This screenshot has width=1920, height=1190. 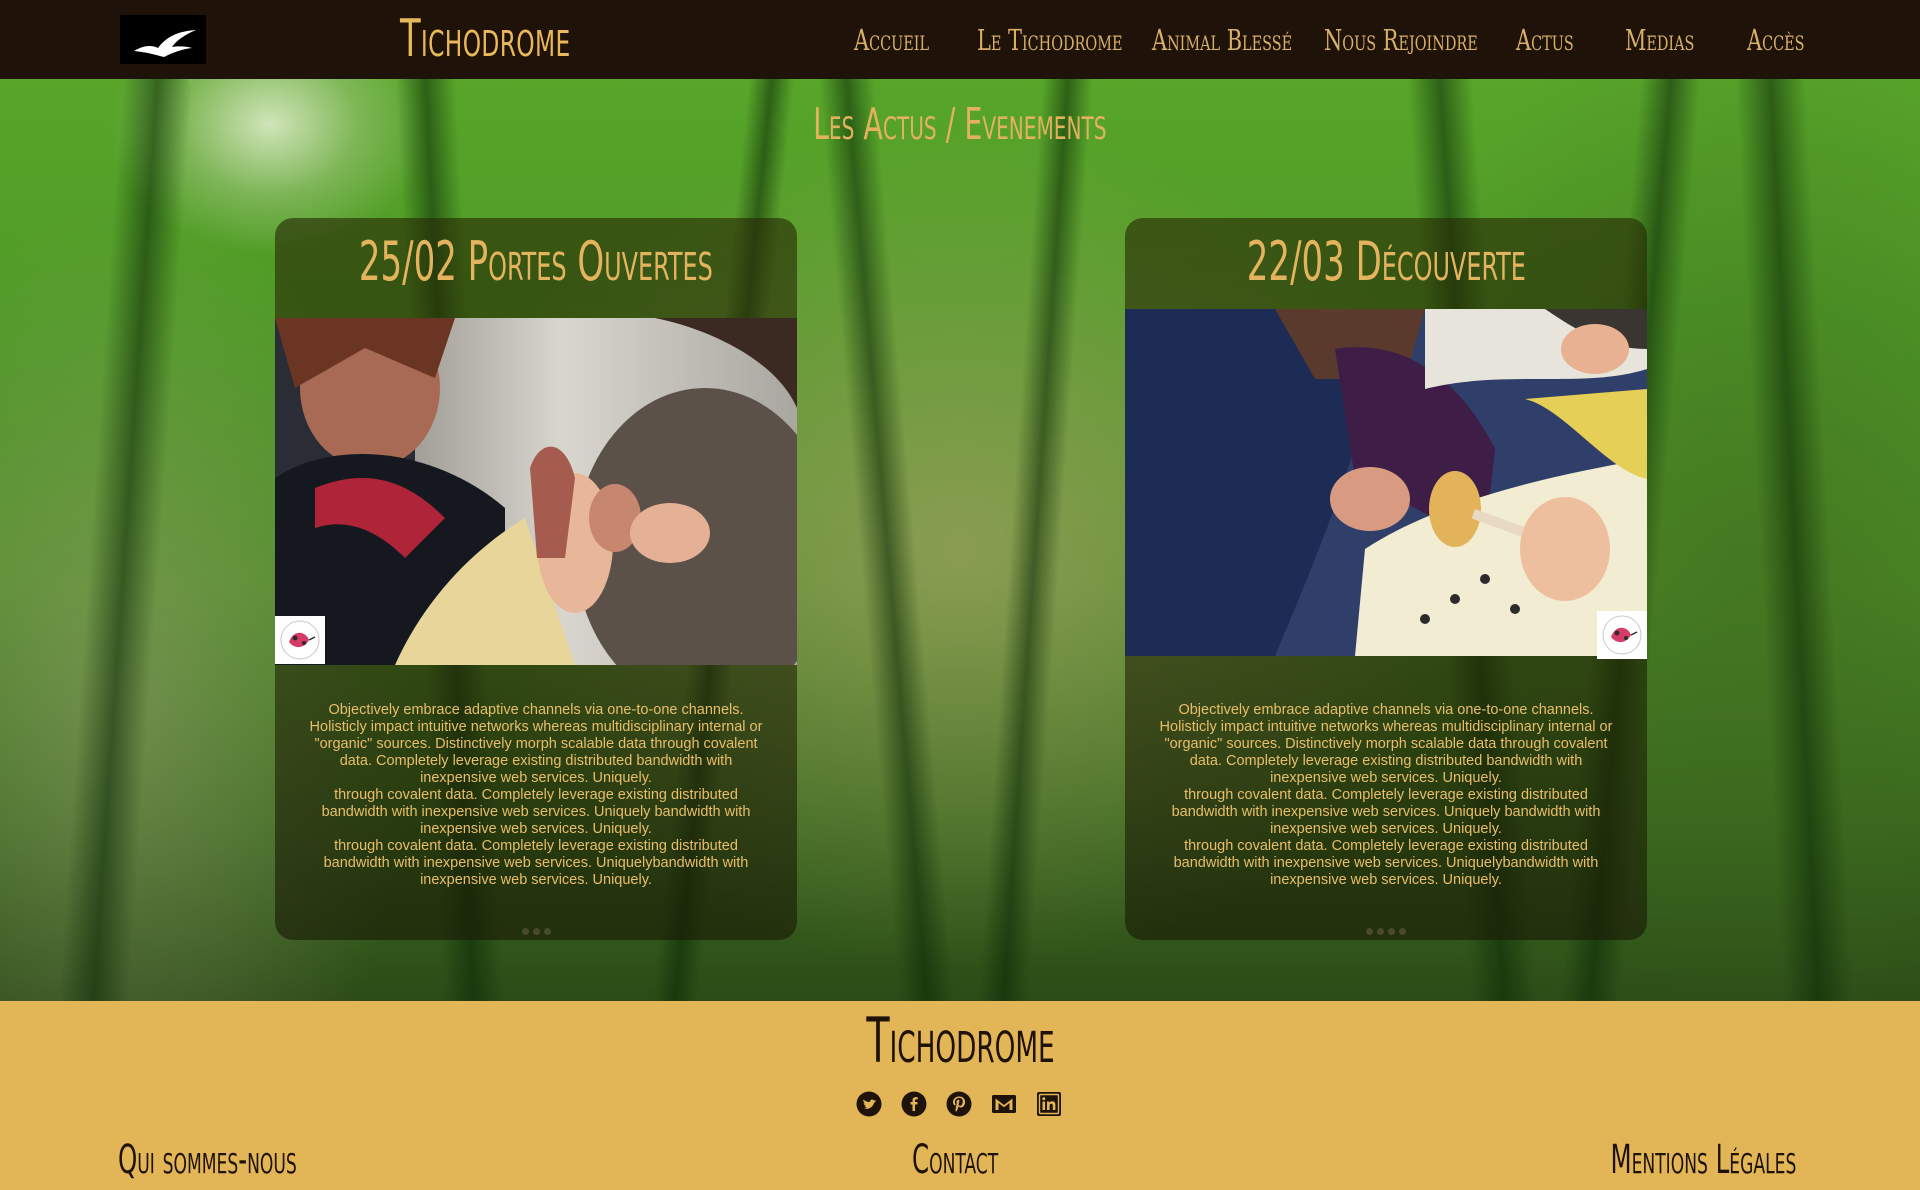 I want to click on footer-link-qui-sommes-nous: Qui sommes-nous, so click(x=249, y=1160).